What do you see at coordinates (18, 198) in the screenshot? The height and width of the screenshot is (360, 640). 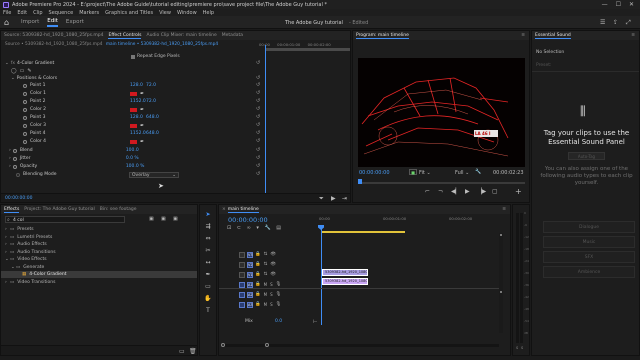 I see `effect-controls-timecode: 00:00:00:00` at bounding box center [18, 198].